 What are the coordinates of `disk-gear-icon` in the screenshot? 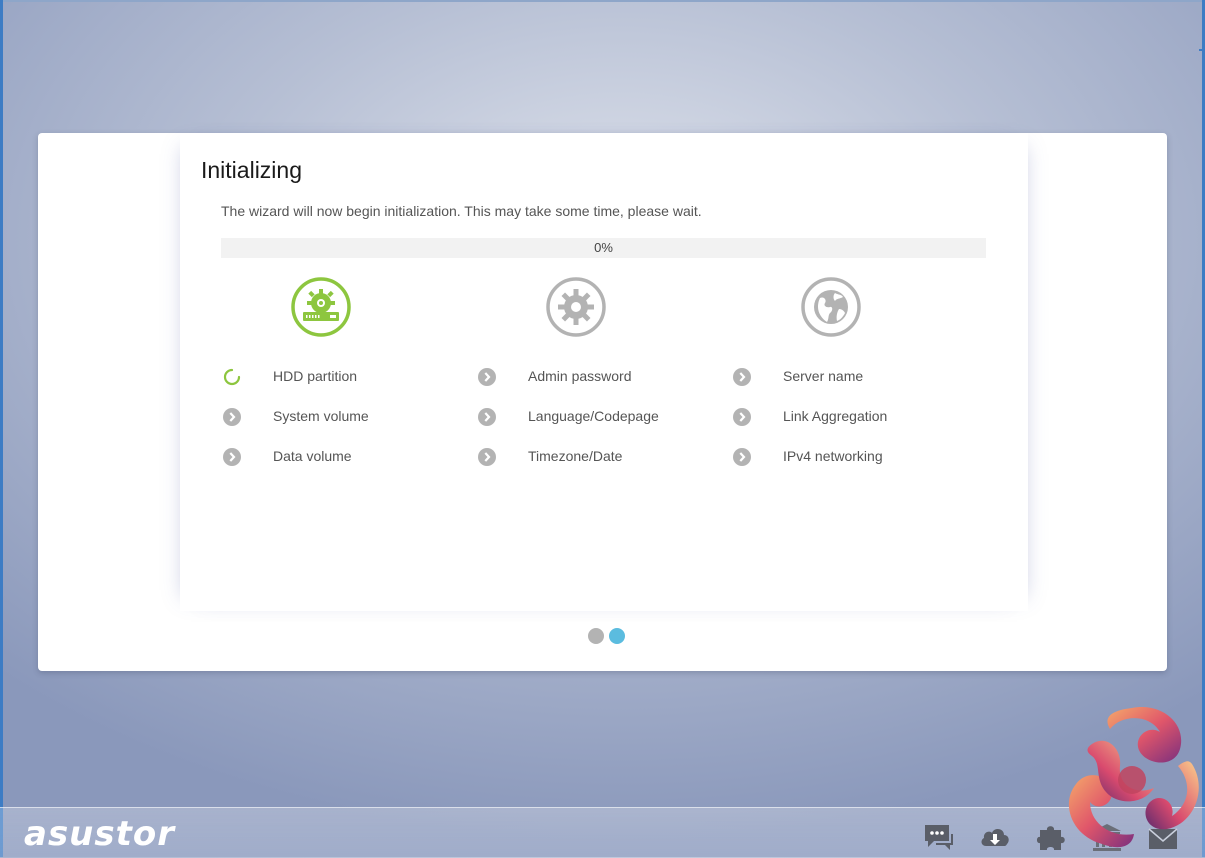 It's located at (321, 307).